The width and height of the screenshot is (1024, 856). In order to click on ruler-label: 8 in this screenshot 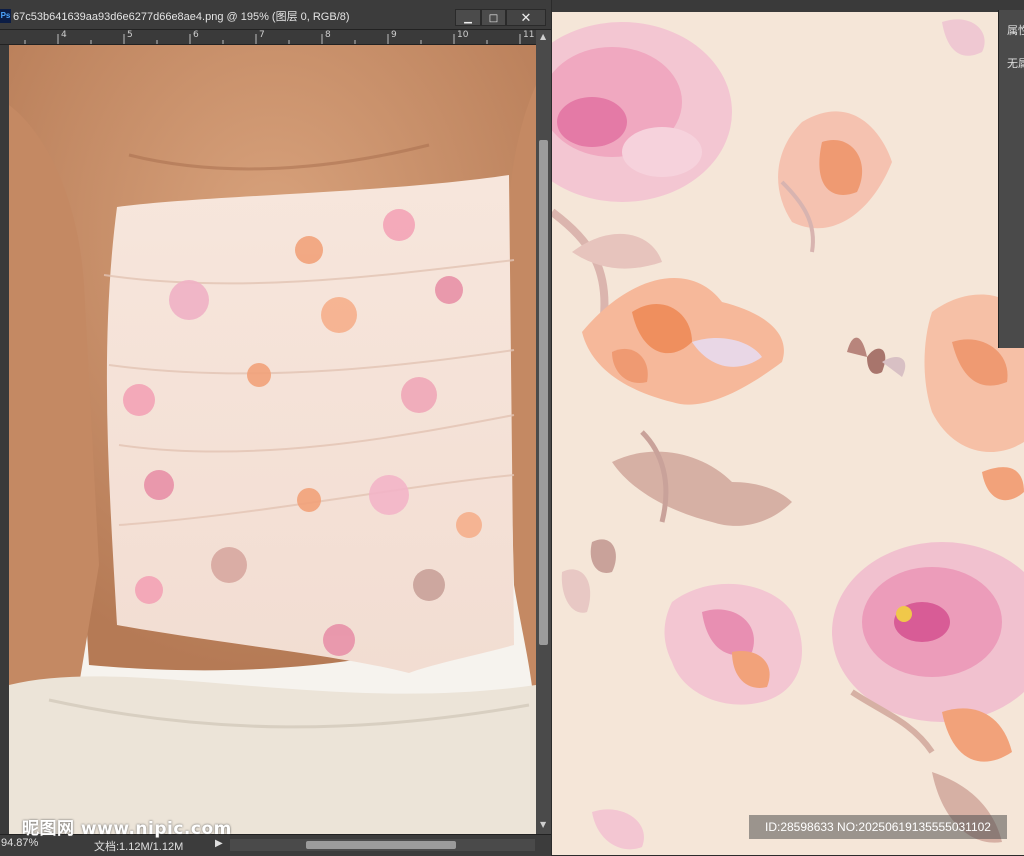, I will do `click(328, 35)`.